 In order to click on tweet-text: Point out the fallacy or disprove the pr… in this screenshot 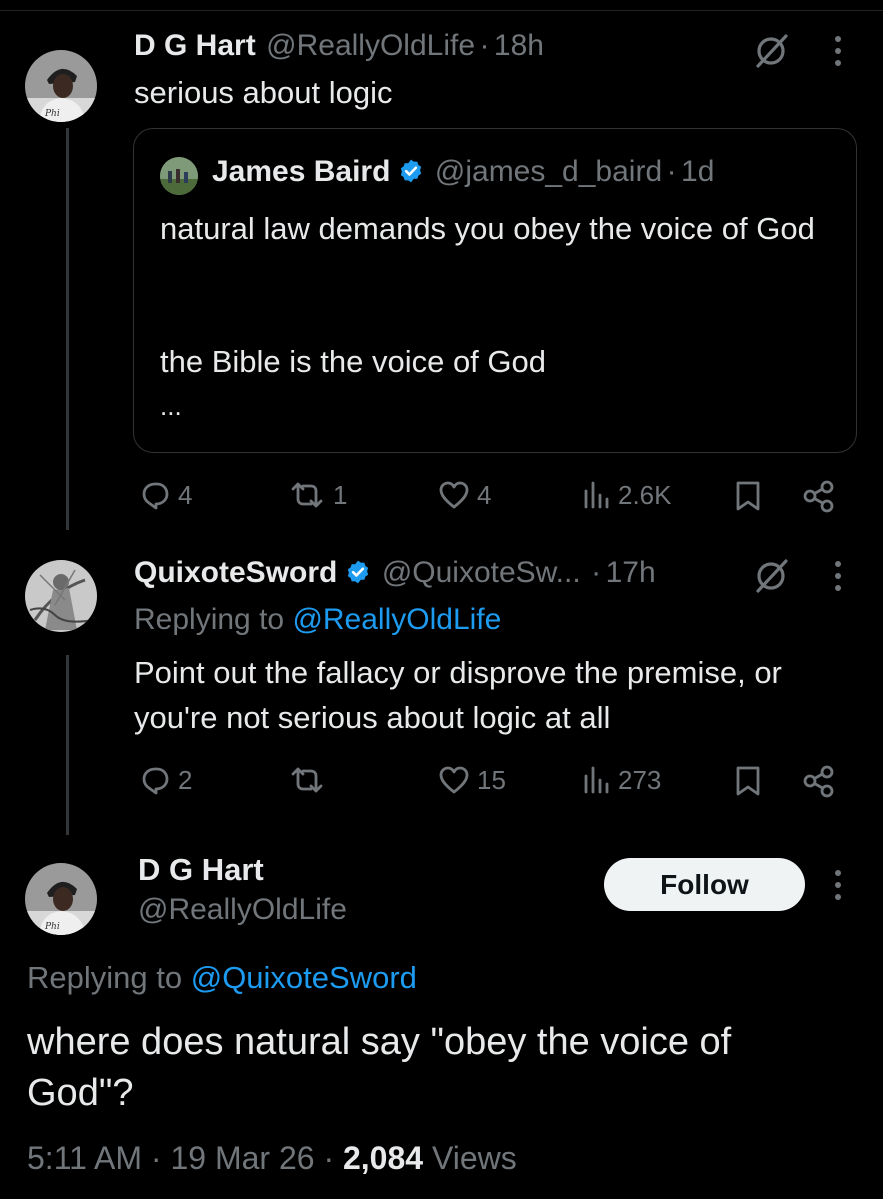, I will do `click(458, 695)`.